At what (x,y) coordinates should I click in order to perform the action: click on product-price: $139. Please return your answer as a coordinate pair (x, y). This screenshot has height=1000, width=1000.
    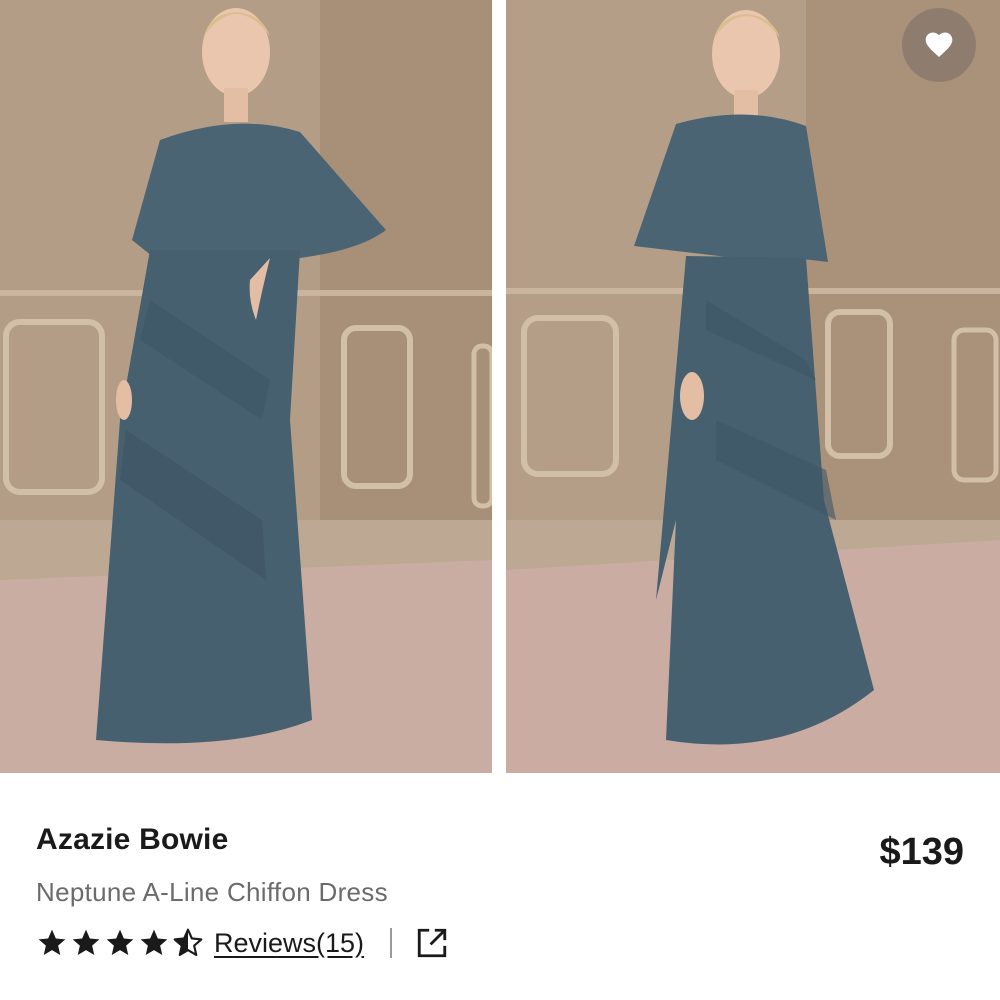
    Looking at the image, I should click on (921, 852).